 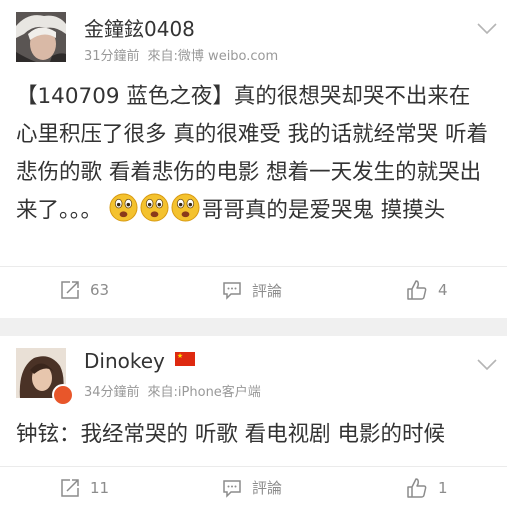 What do you see at coordinates (112, 392) in the screenshot?
I see `post-time: 34分鐘前` at bounding box center [112, 392].